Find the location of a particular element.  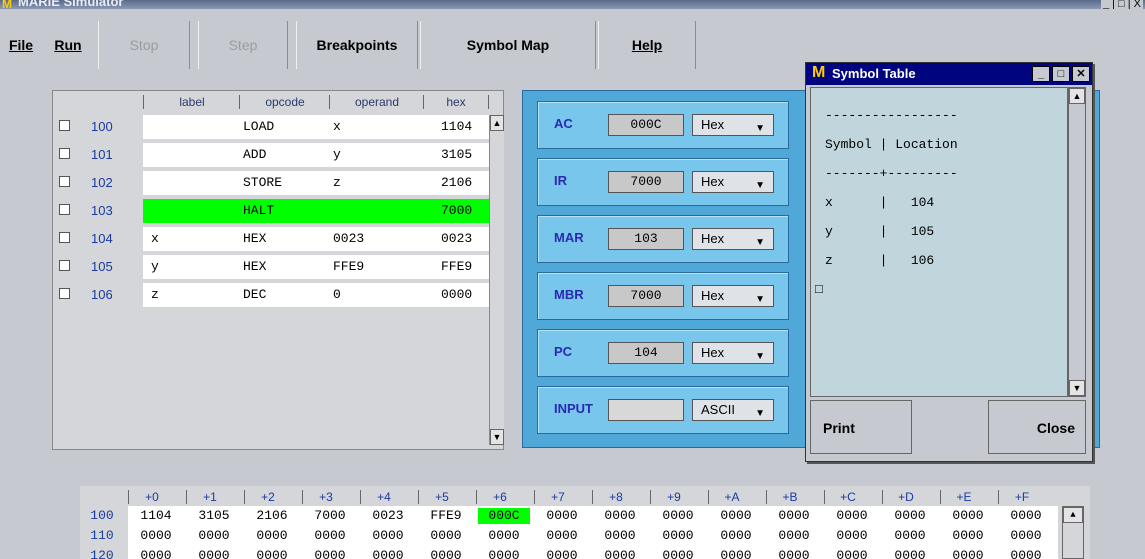

memory-col-header: +2 is located at coordinates (267, 497).